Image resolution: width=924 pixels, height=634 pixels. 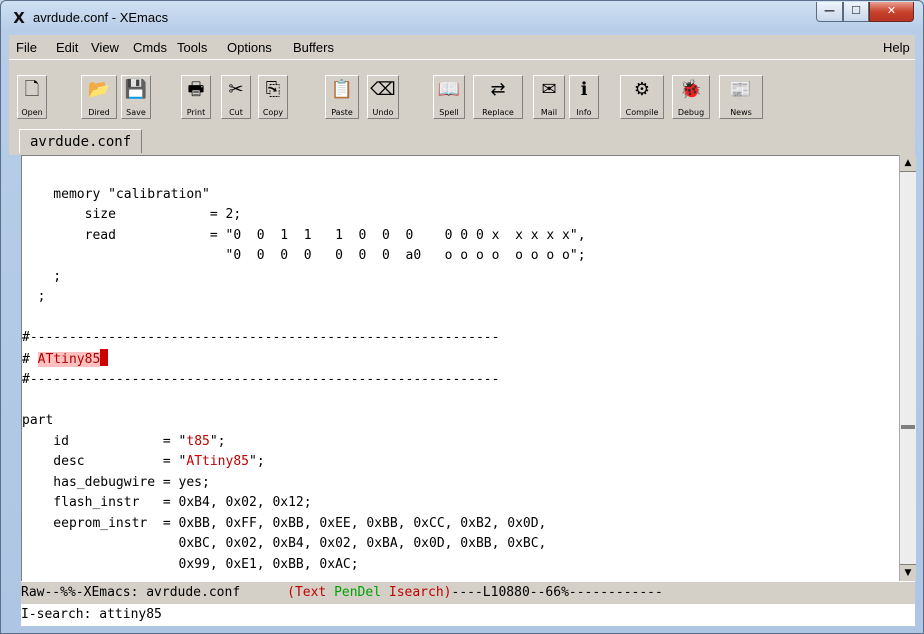 I want to click on xemacs-icon: X, so click(x=19, y=18).